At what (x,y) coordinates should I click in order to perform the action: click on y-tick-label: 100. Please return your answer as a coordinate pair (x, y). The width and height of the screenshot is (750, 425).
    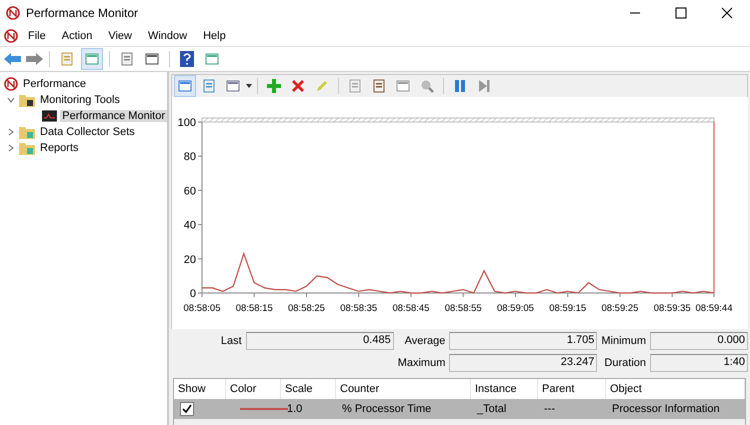
    Looking at the image, I should click on (187, 123).